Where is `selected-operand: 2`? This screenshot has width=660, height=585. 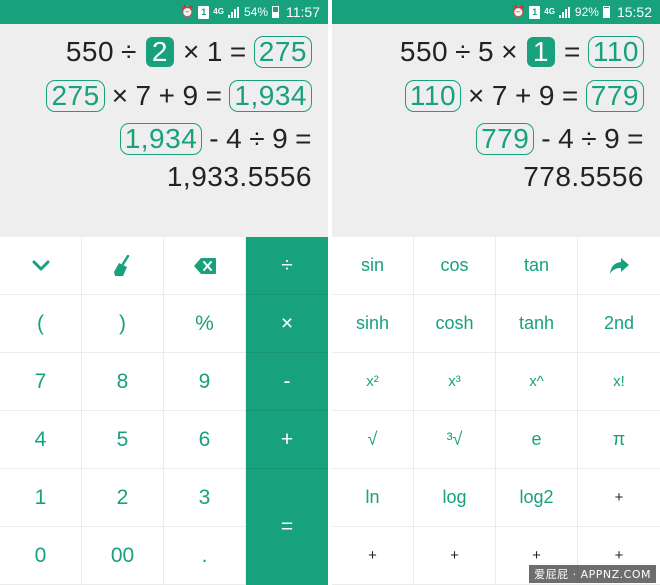
selected-operand: 2 is located at coordinates (159, 52).